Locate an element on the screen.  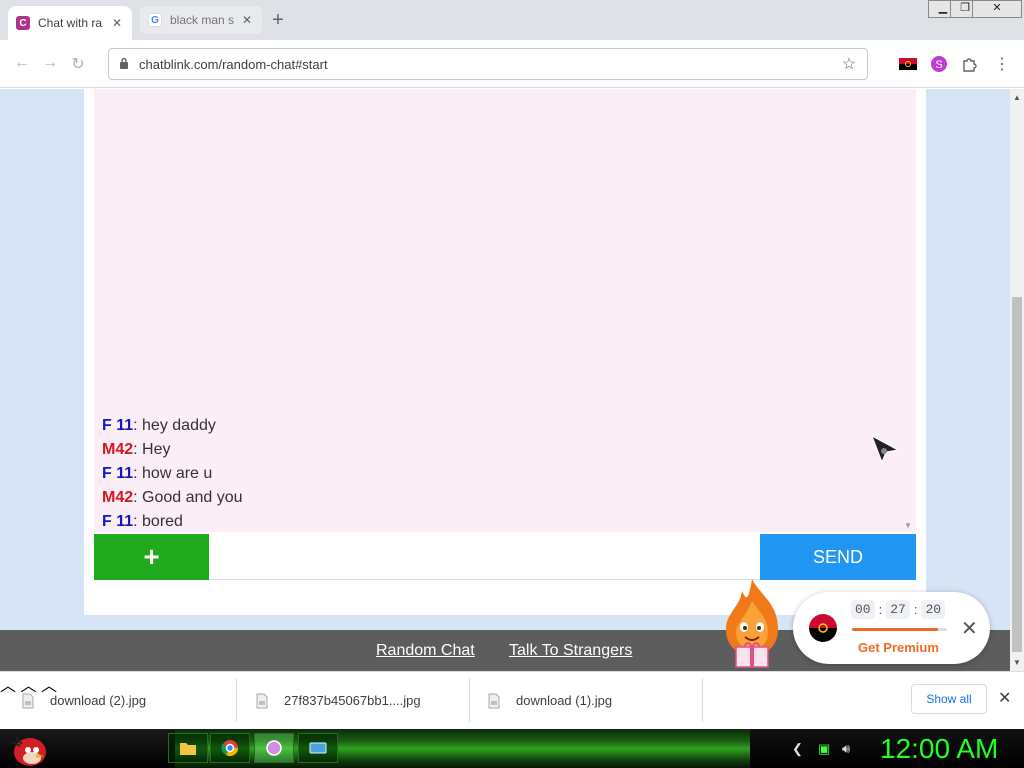
svg-text: S is located at coordinates (938, 65).